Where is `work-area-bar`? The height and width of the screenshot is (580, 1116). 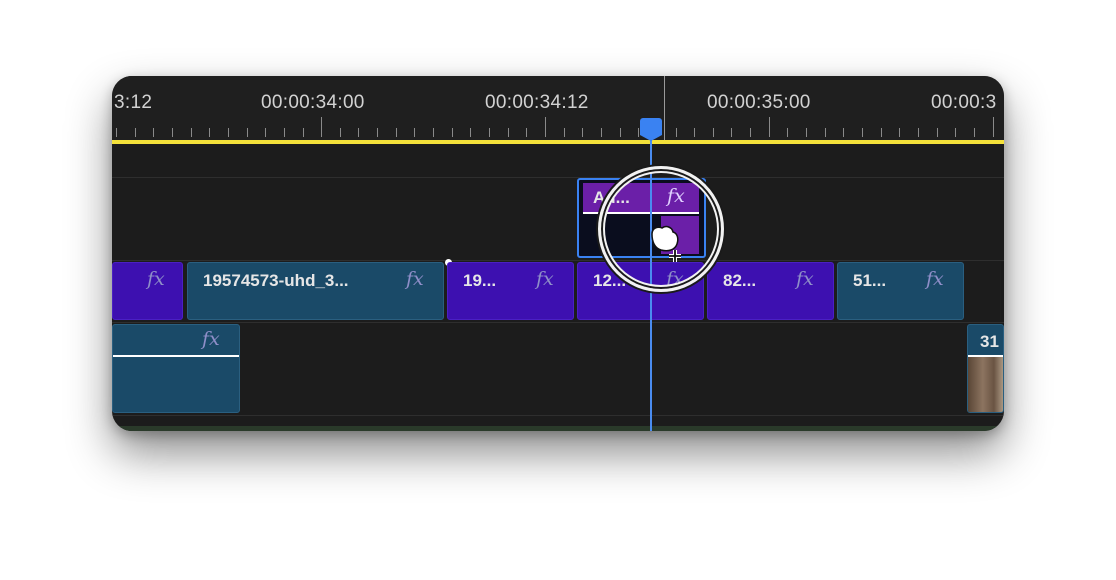
work-area-bar is located at coordinates (558, 142).